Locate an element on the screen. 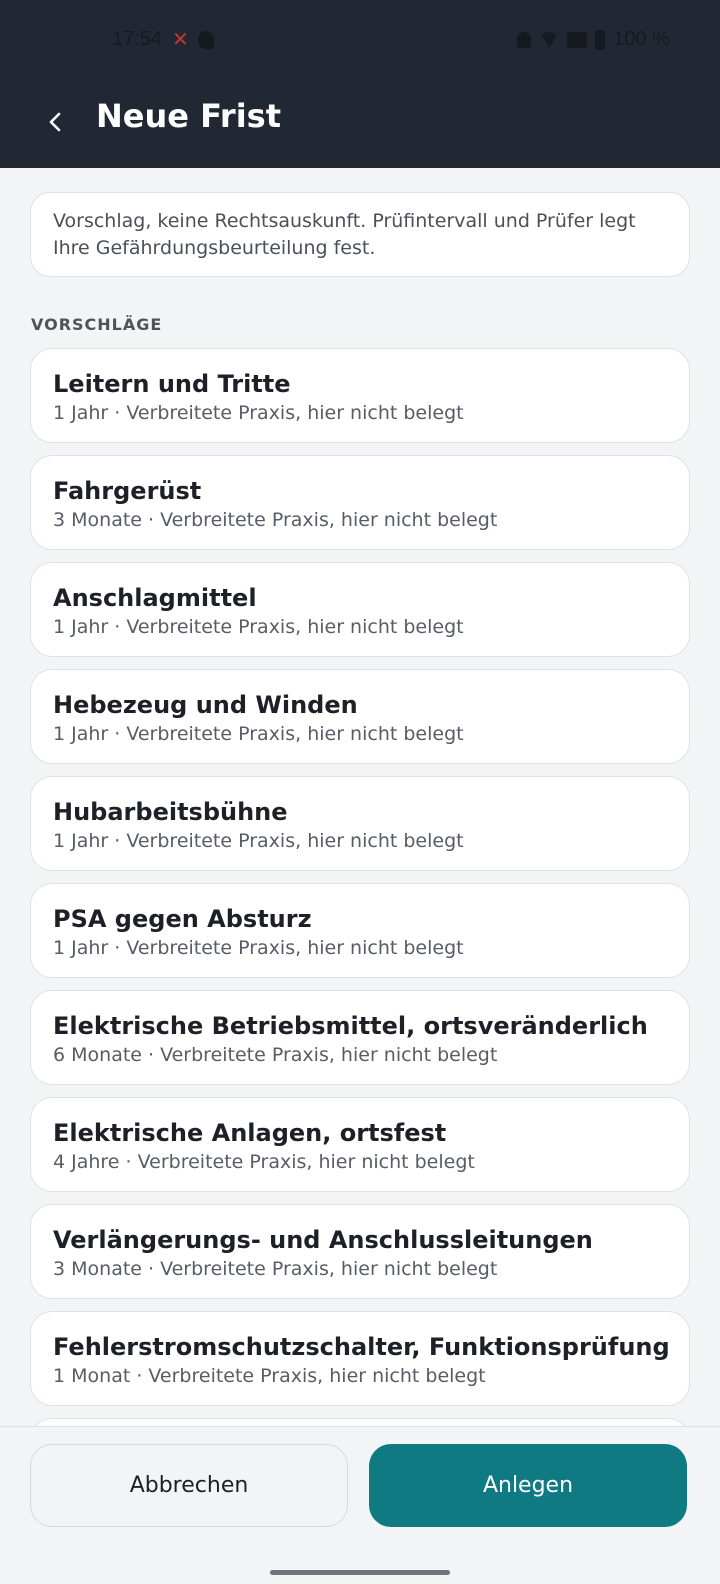 The width and height of the screenshot is (720, 1584). battery-icon is located at coordinates (600, 39).